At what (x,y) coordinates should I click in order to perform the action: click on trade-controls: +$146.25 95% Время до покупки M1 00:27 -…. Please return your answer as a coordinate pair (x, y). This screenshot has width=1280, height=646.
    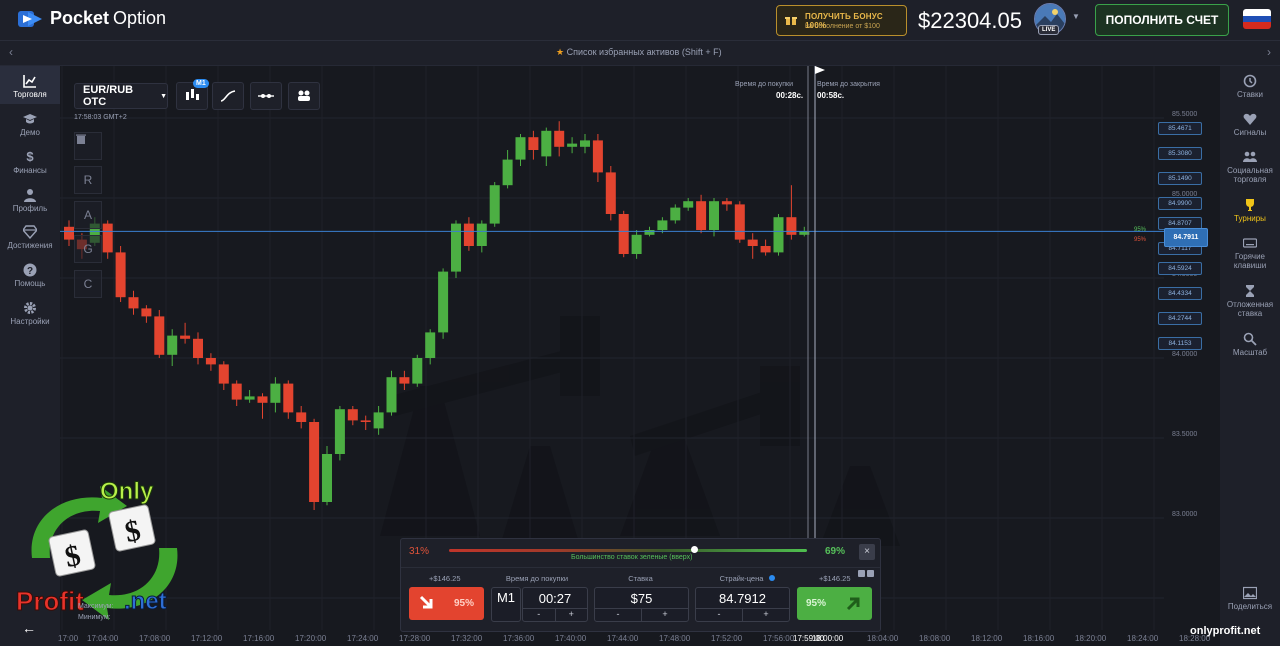
    Looking at the image, I should click on (640, 599).